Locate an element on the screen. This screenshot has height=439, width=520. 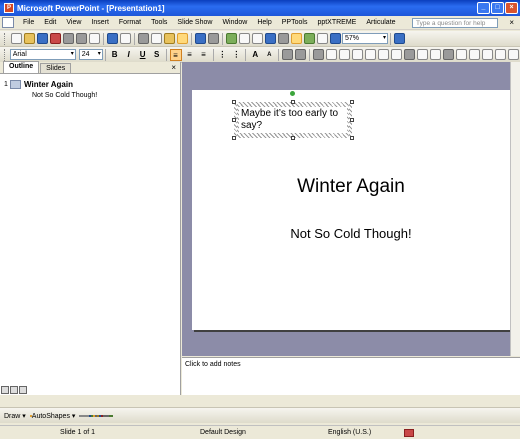
slide-sorter-view-icon is located at coordinates (14, 390).